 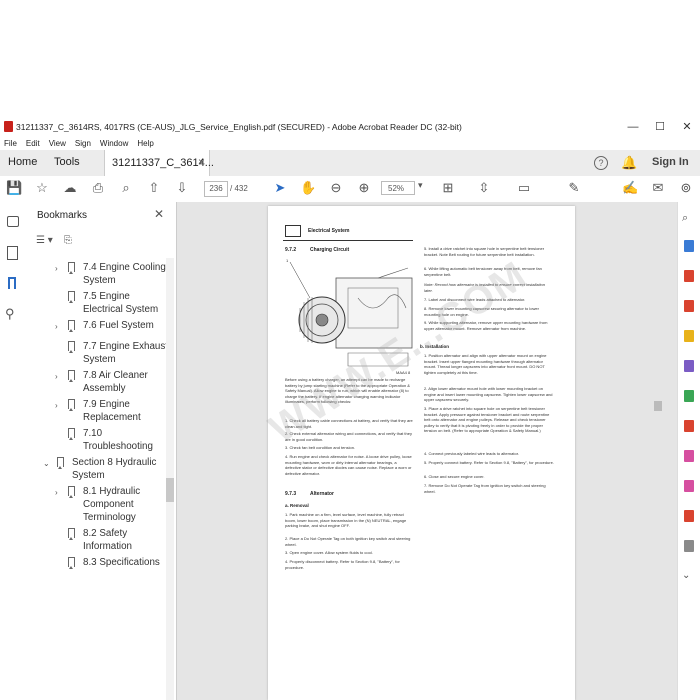 I want to click on menu-file: File, so click(x=10, y=143).